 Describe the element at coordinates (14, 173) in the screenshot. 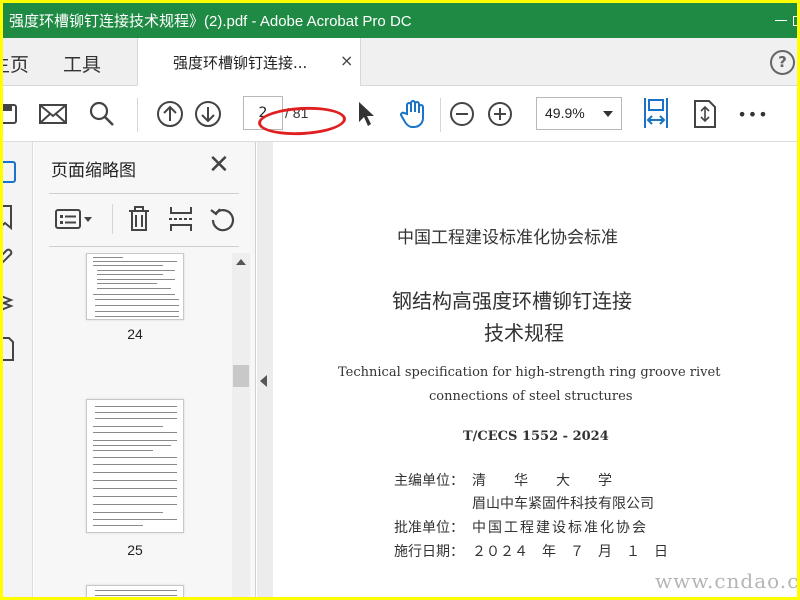

I see `page-thumbnails-icon` at that location.